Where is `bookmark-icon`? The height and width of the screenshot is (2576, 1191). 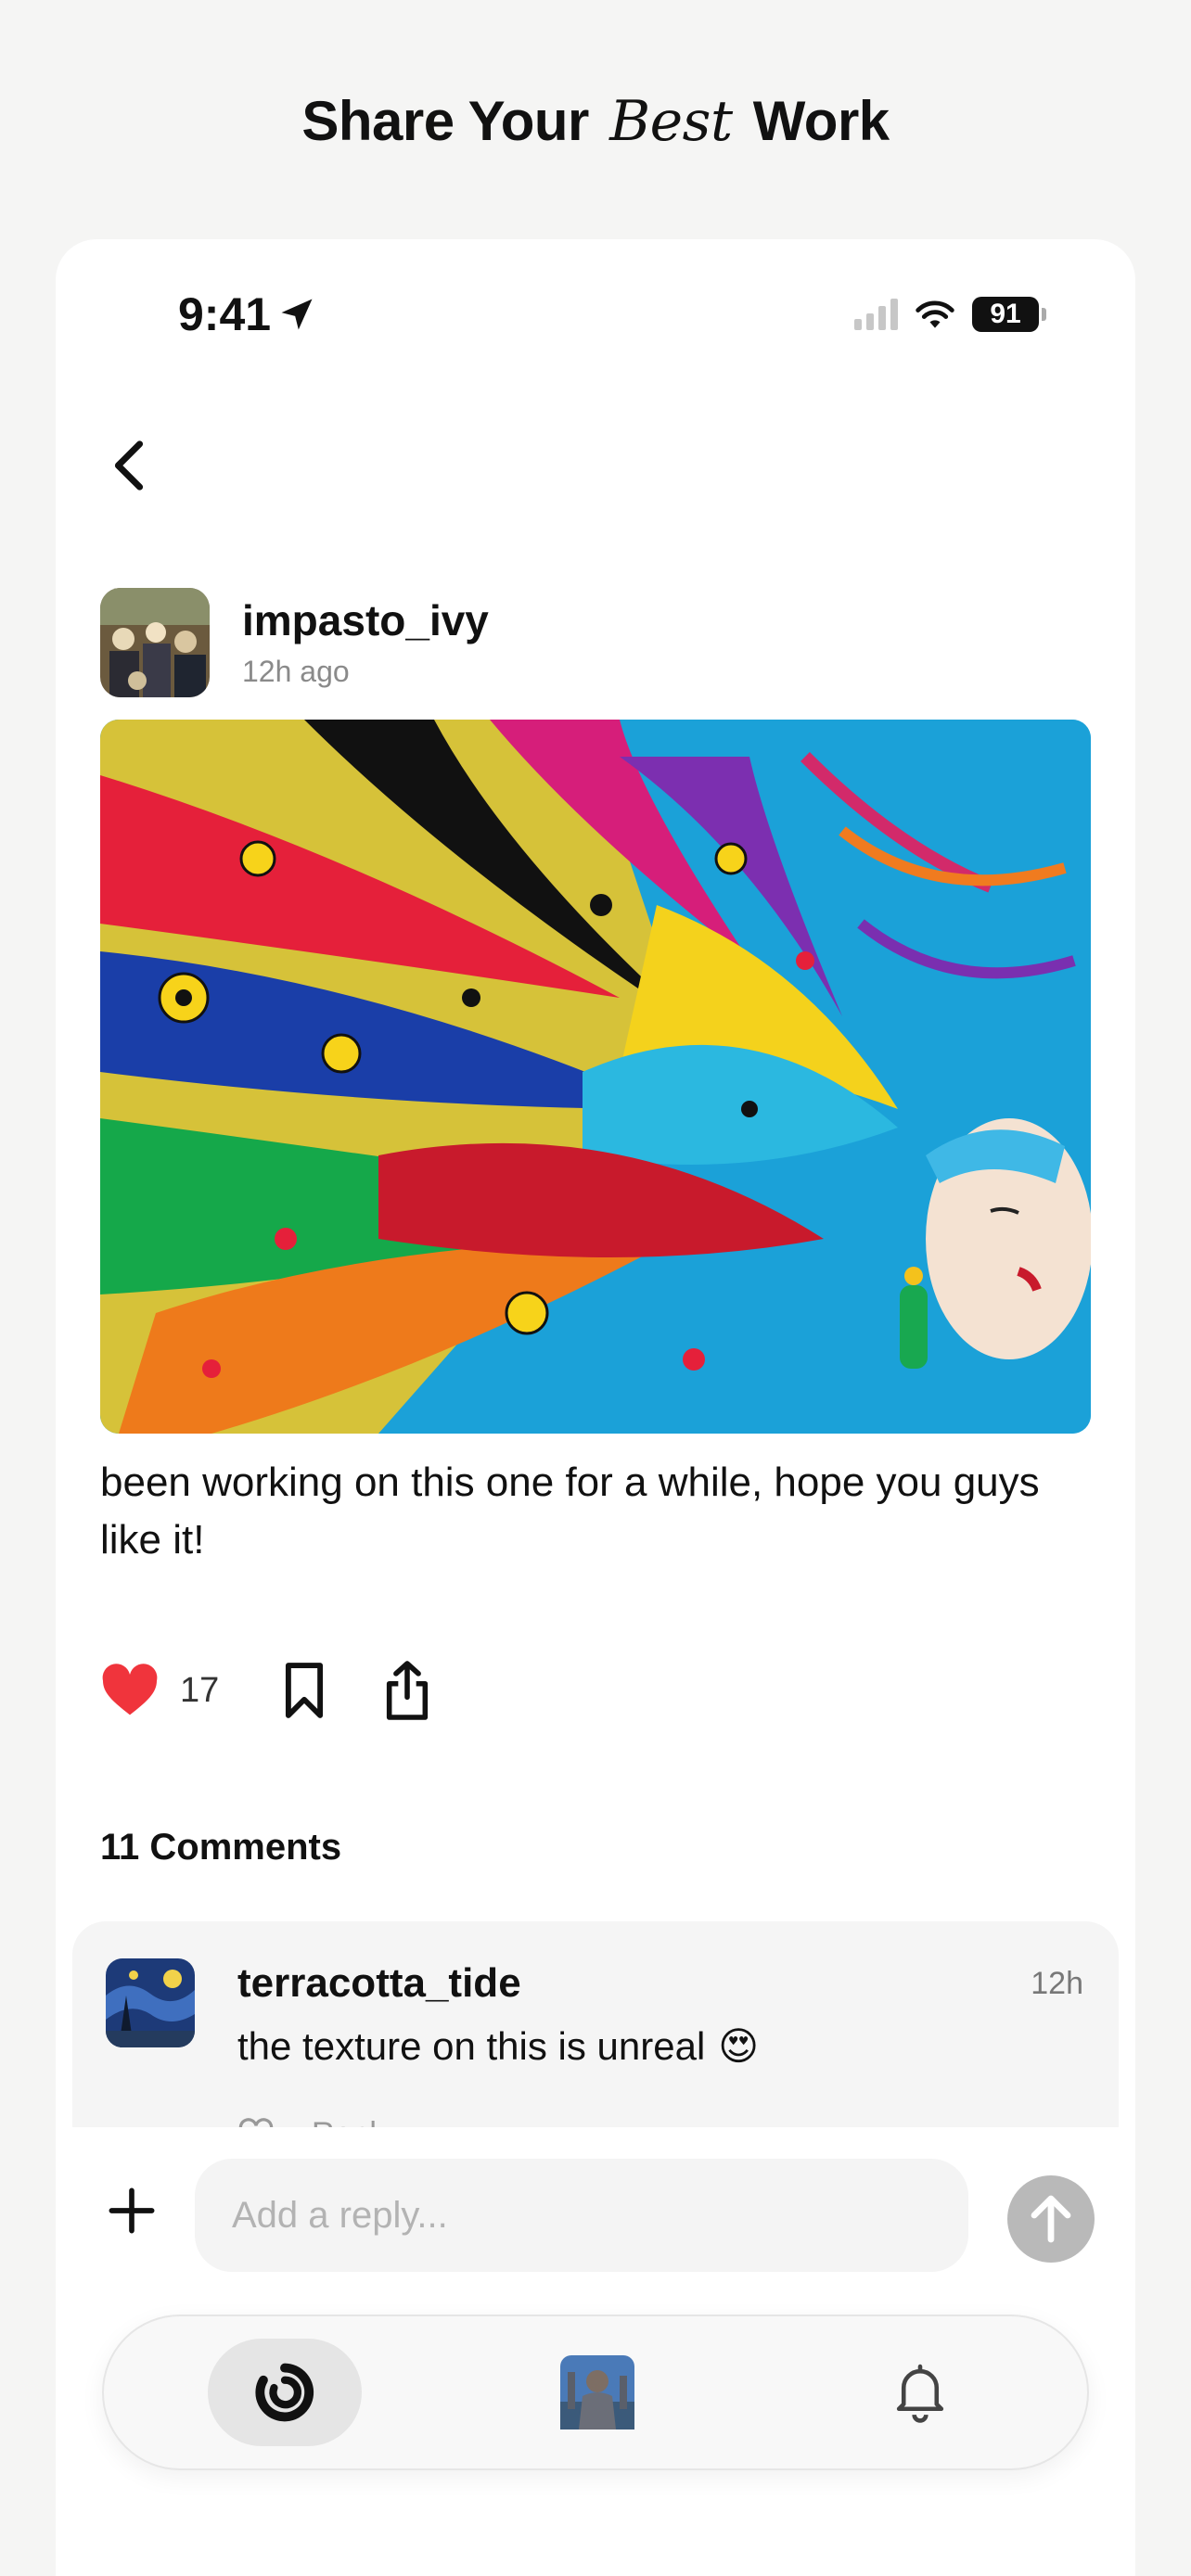 bookmark-icon is located at coordinates (305, 1691).